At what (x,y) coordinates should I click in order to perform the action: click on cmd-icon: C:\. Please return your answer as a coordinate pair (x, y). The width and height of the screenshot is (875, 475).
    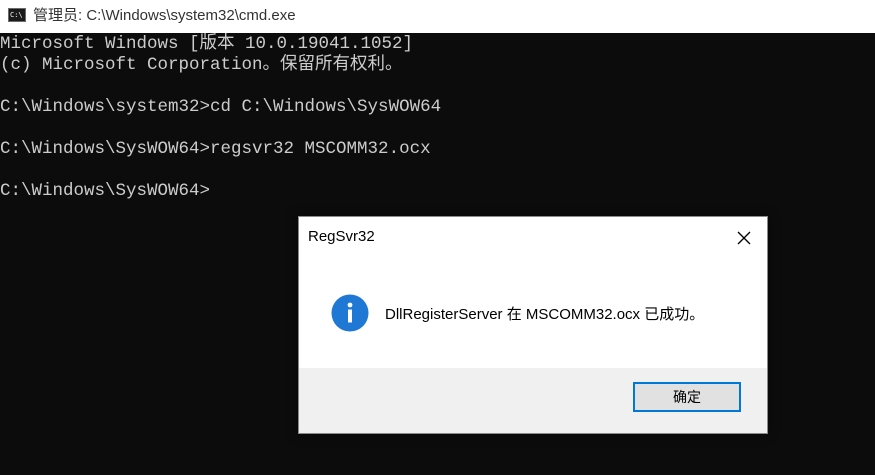
    Looking at the image, I should click on (17, 15).